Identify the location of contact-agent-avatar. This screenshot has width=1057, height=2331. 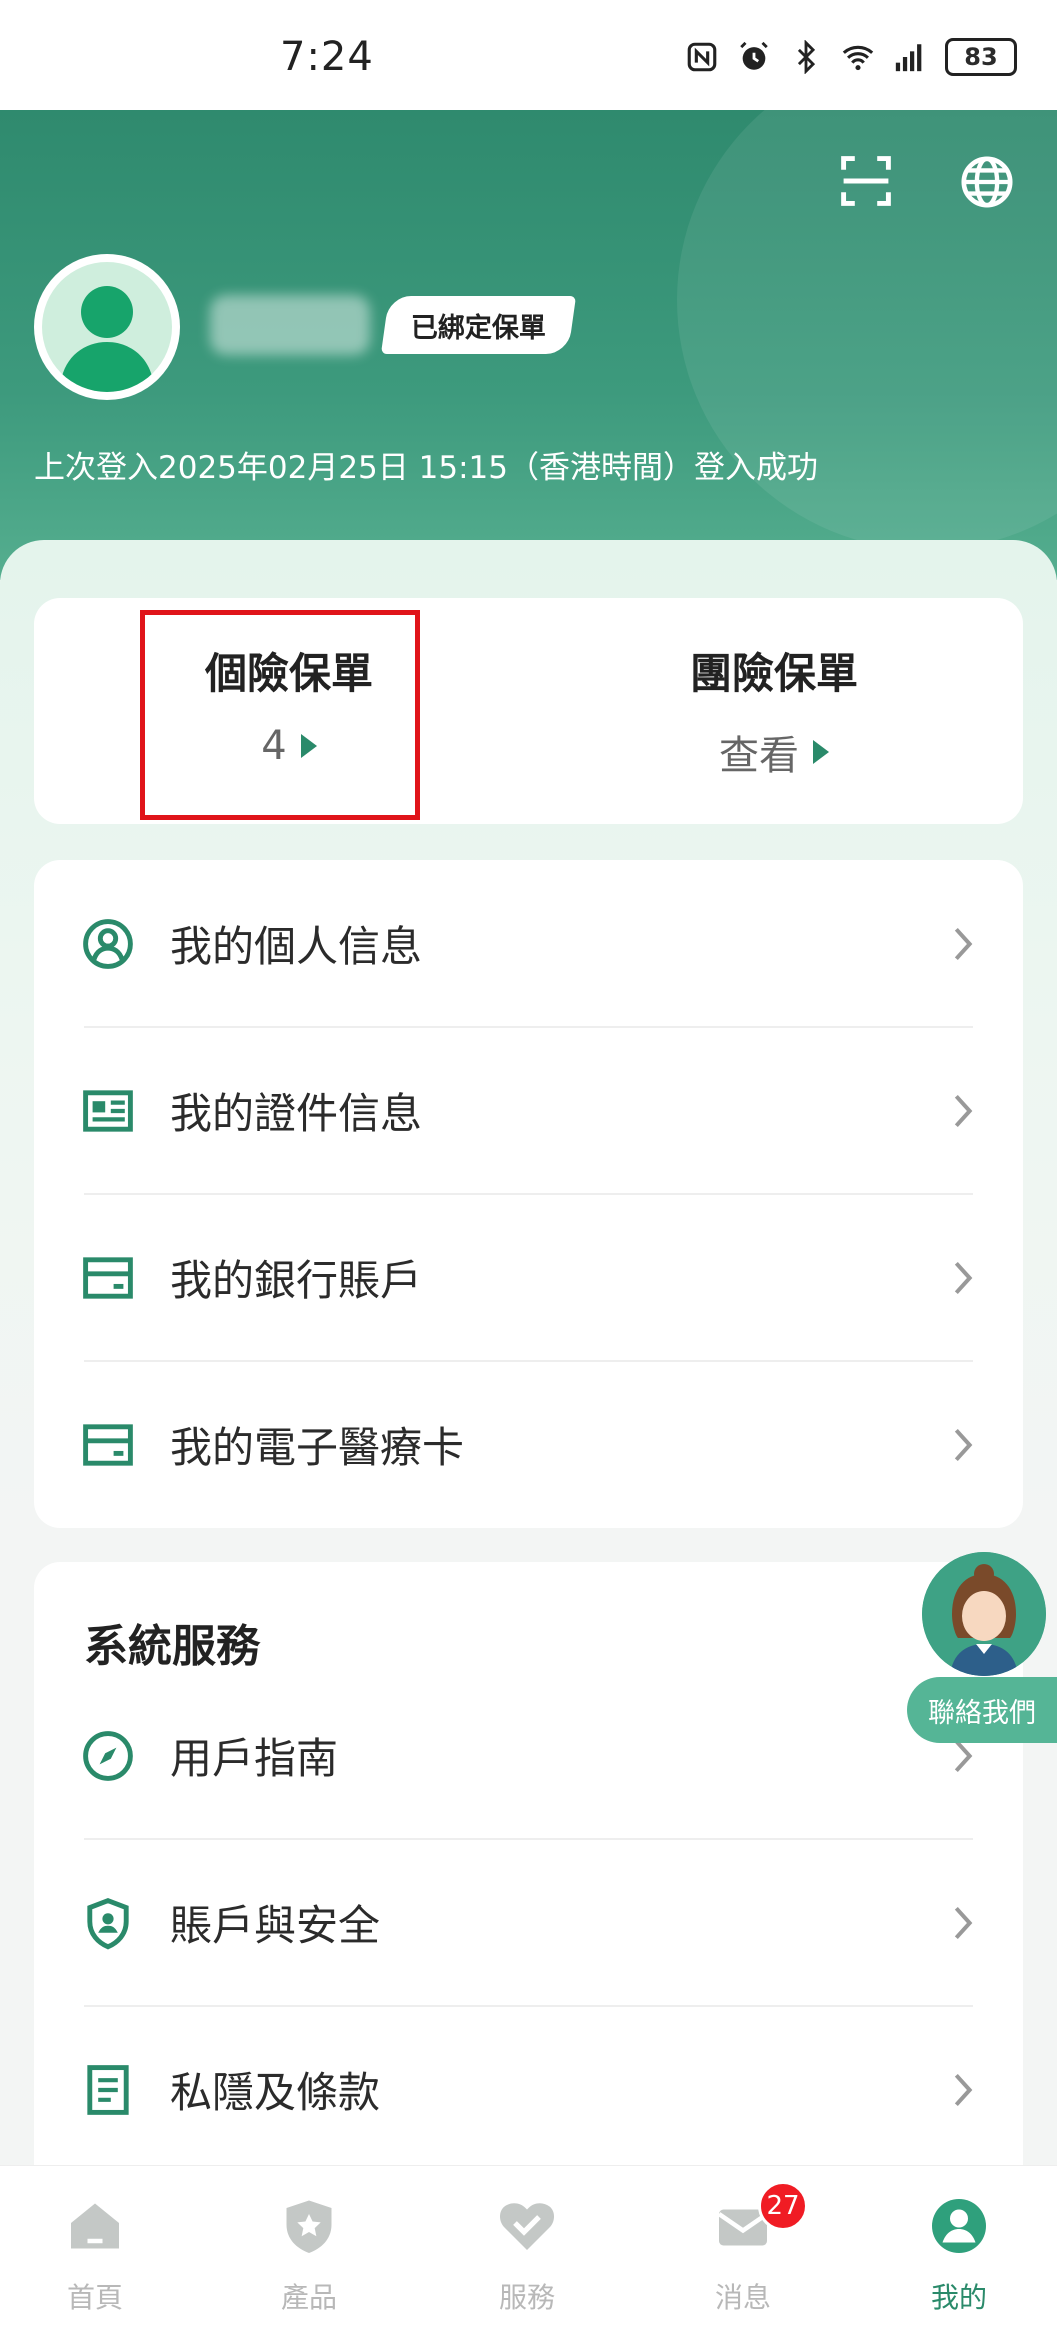
(984, 1614).